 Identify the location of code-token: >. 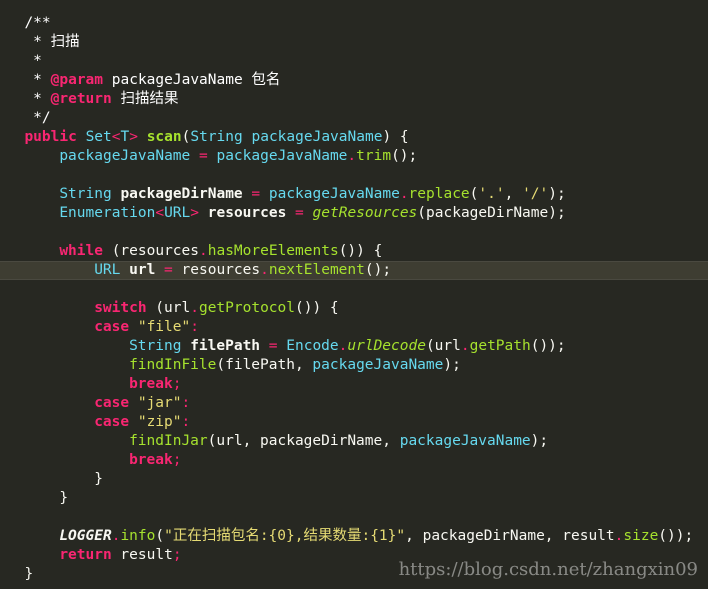
(195, 213).